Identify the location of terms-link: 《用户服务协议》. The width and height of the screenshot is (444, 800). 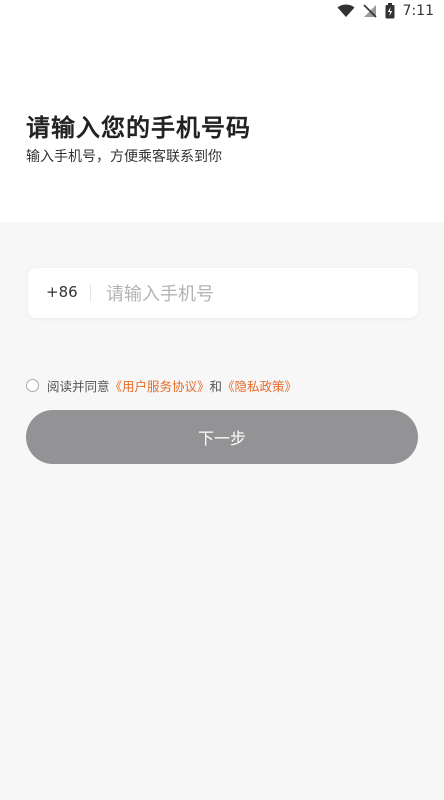
(160, 385).